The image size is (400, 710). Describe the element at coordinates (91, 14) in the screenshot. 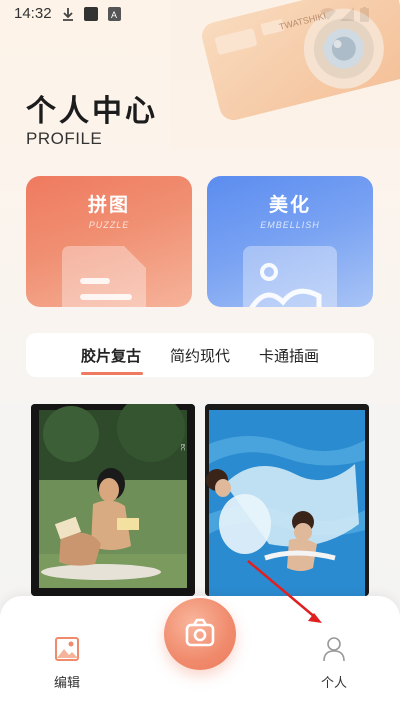

I see `app-notification-icon` at that location.